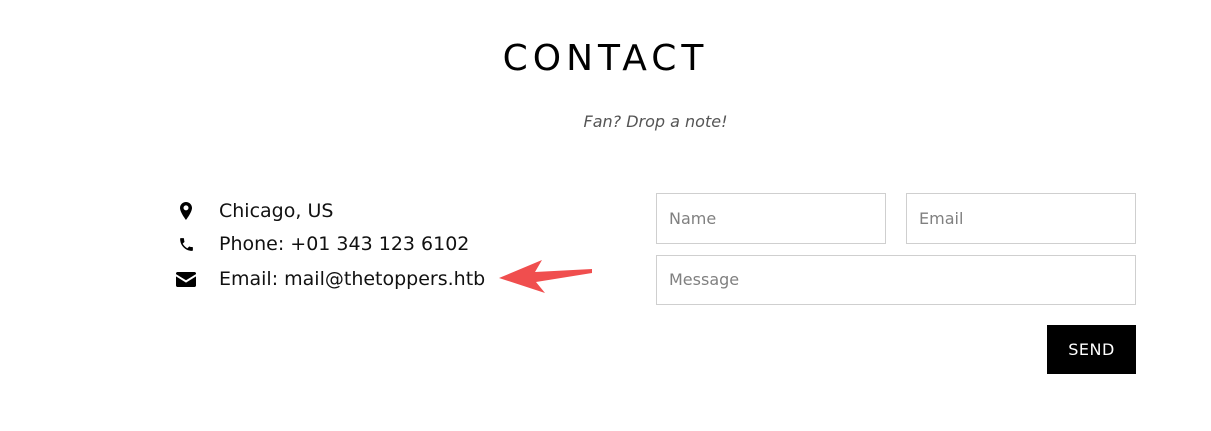  I want to click on name-input, so click(771, 218).